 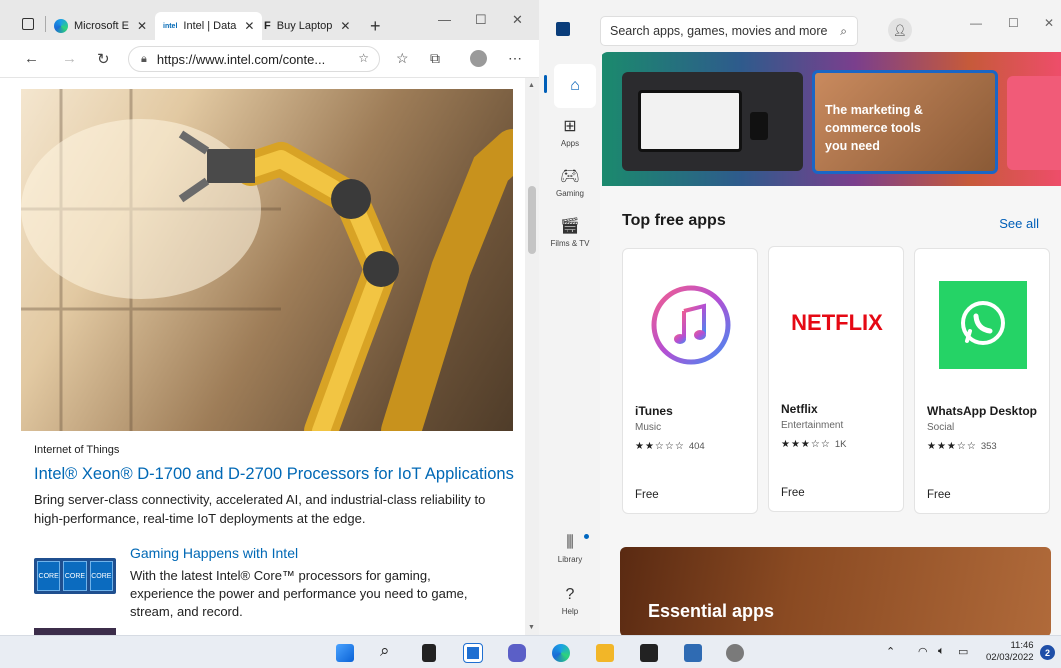 I want to click on app-name: iTunes, so click(x=654, y=411).